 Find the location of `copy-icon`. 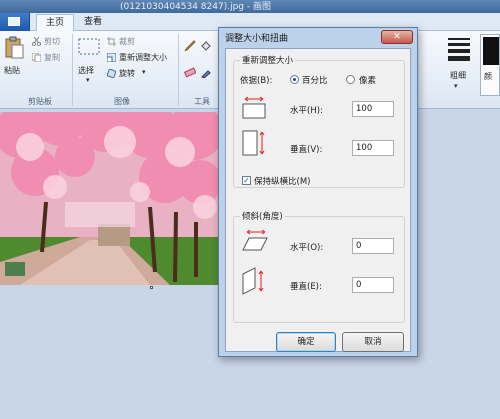

copy-icon is located at coordinates (36, 57).